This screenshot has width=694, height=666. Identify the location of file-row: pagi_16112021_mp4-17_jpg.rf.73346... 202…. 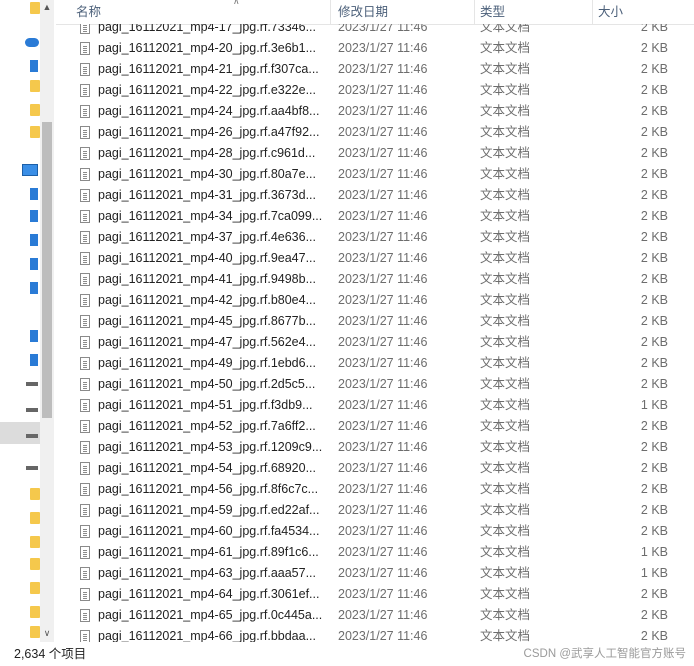
(375, 31).